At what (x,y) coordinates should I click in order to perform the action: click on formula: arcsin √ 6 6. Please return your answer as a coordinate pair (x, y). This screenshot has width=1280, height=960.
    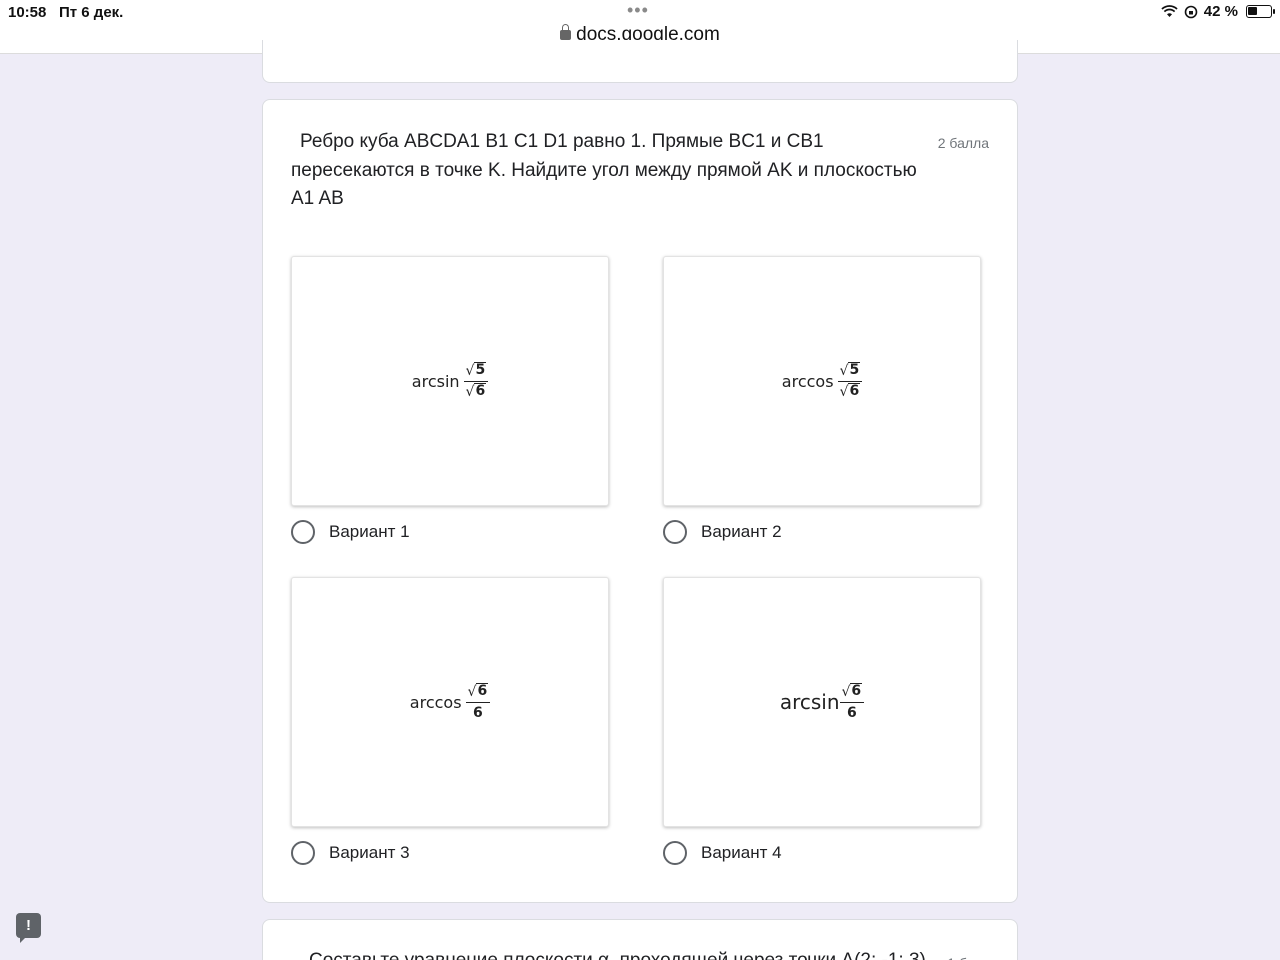
    Looking at the image, I should click on (822, 702).